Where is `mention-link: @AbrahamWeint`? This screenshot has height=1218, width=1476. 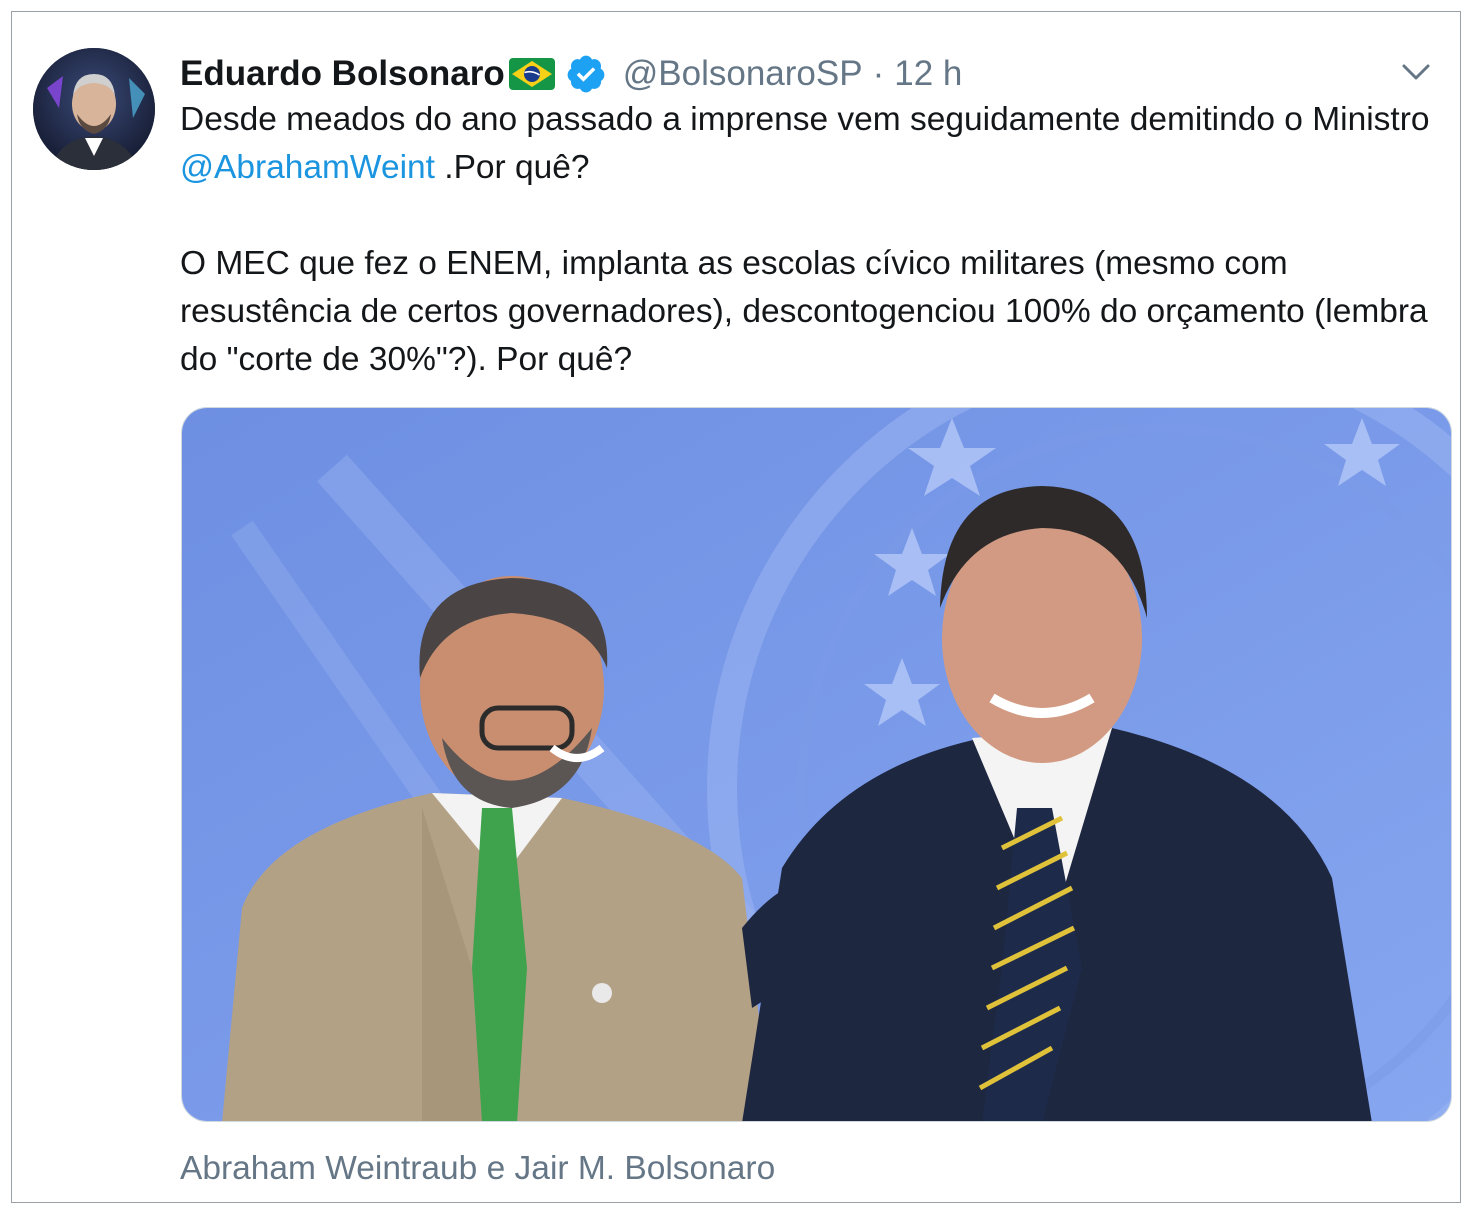 mention-link: @AbrahamWeint is located at coordinates (307, 167).